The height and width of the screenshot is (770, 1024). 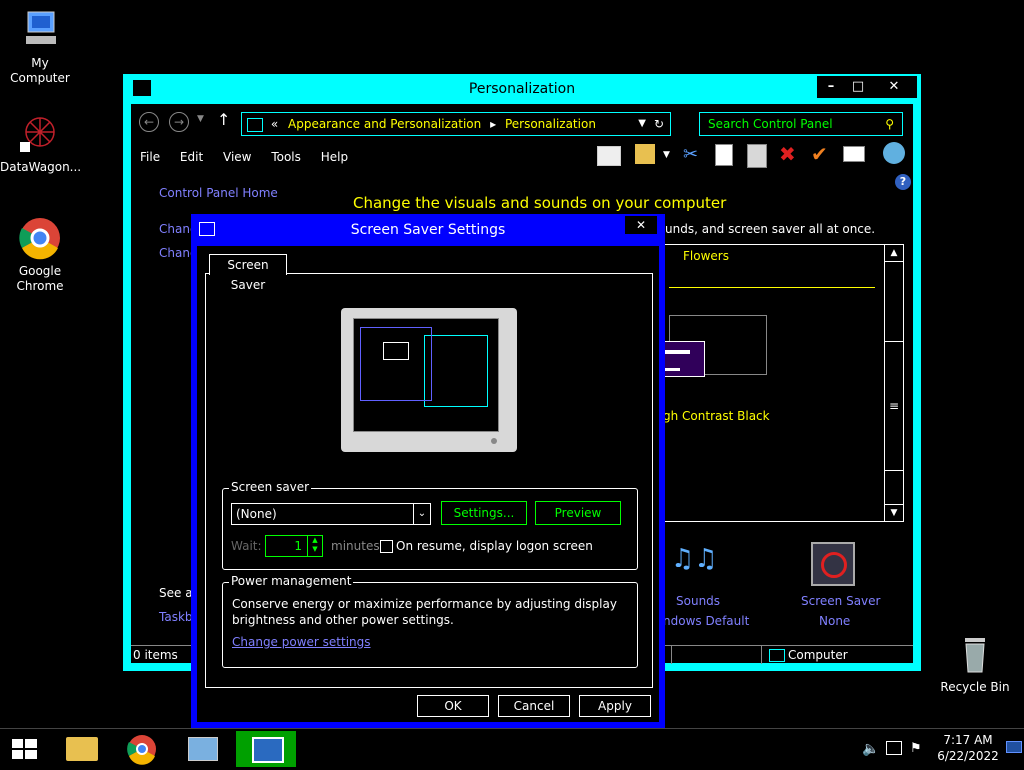 I want to click on delete-icon: ✖, so click(x=787, y=154).